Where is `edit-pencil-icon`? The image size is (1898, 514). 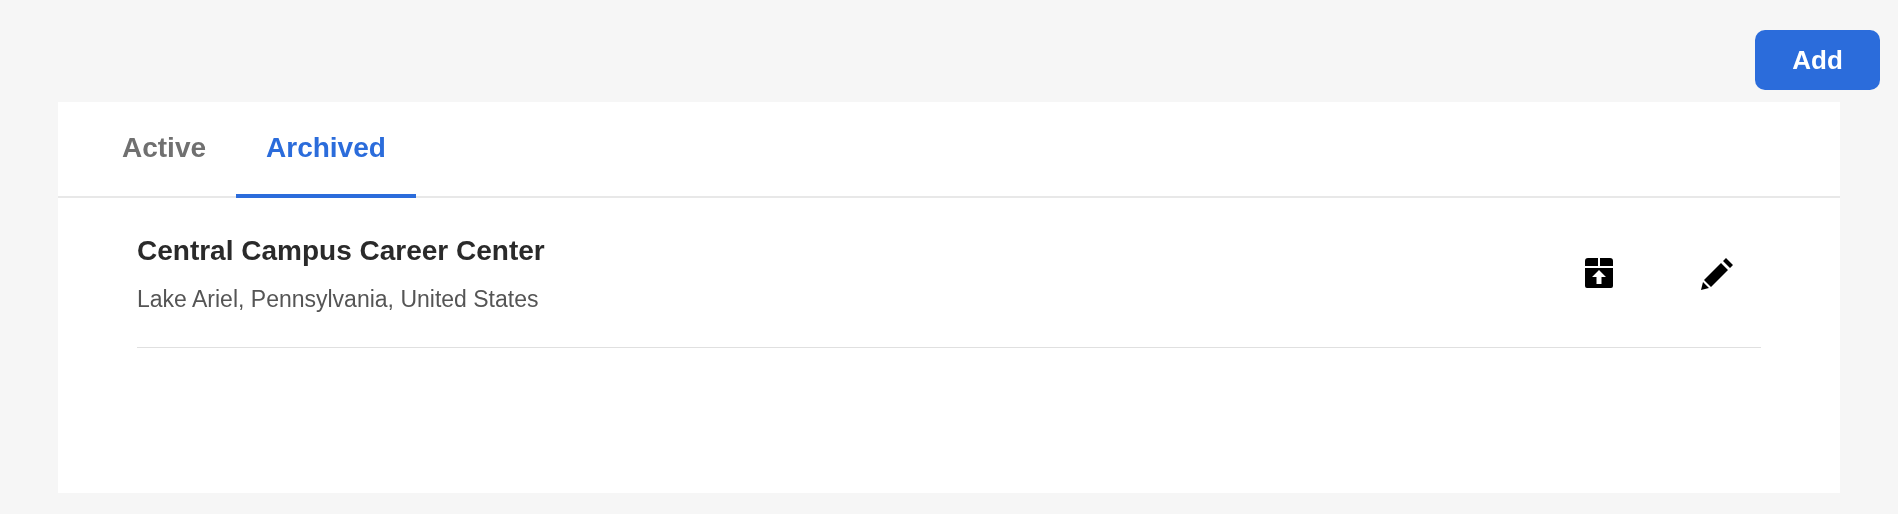
edit-pencil-icon is located at coordinates (1718, 273).